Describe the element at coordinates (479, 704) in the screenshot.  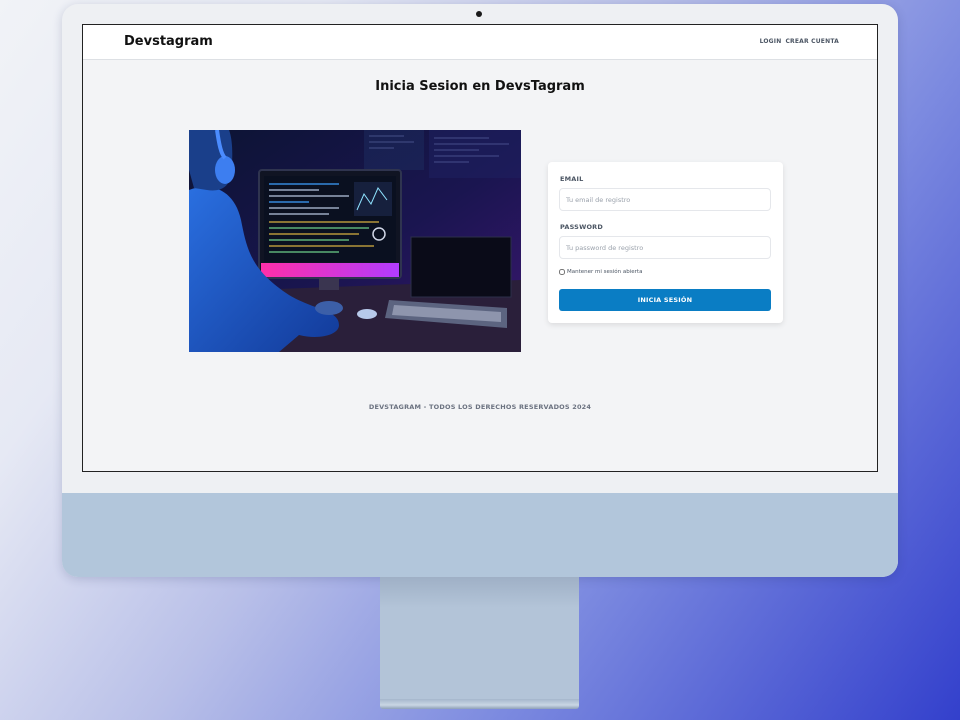
I see `imac-stand-foot` at that location.